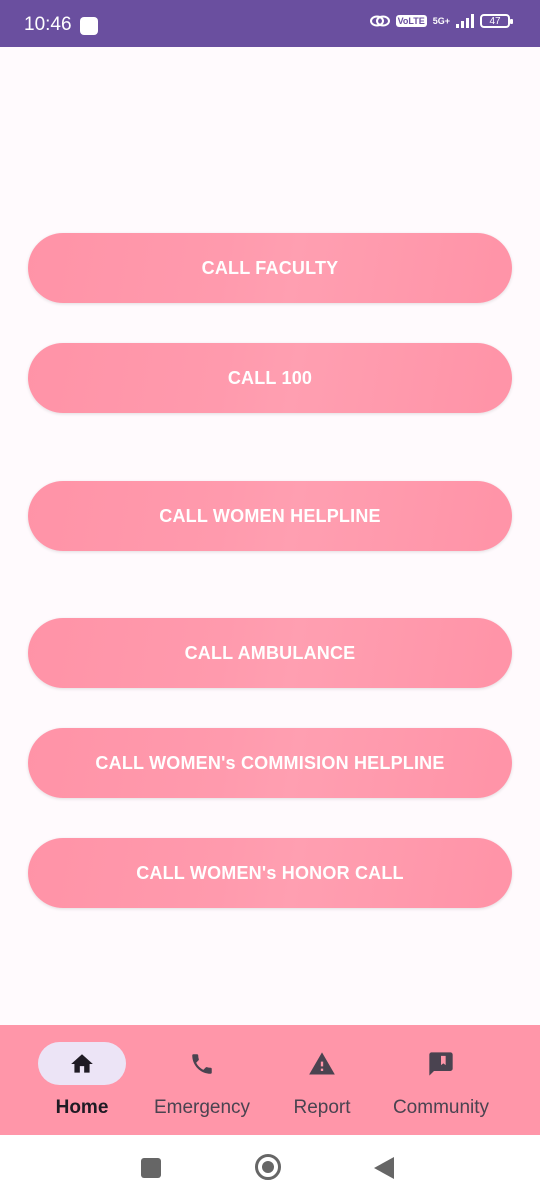 The image size is (540, 1200). I want to click on nav-label-community: Community, so click(441, 1107).